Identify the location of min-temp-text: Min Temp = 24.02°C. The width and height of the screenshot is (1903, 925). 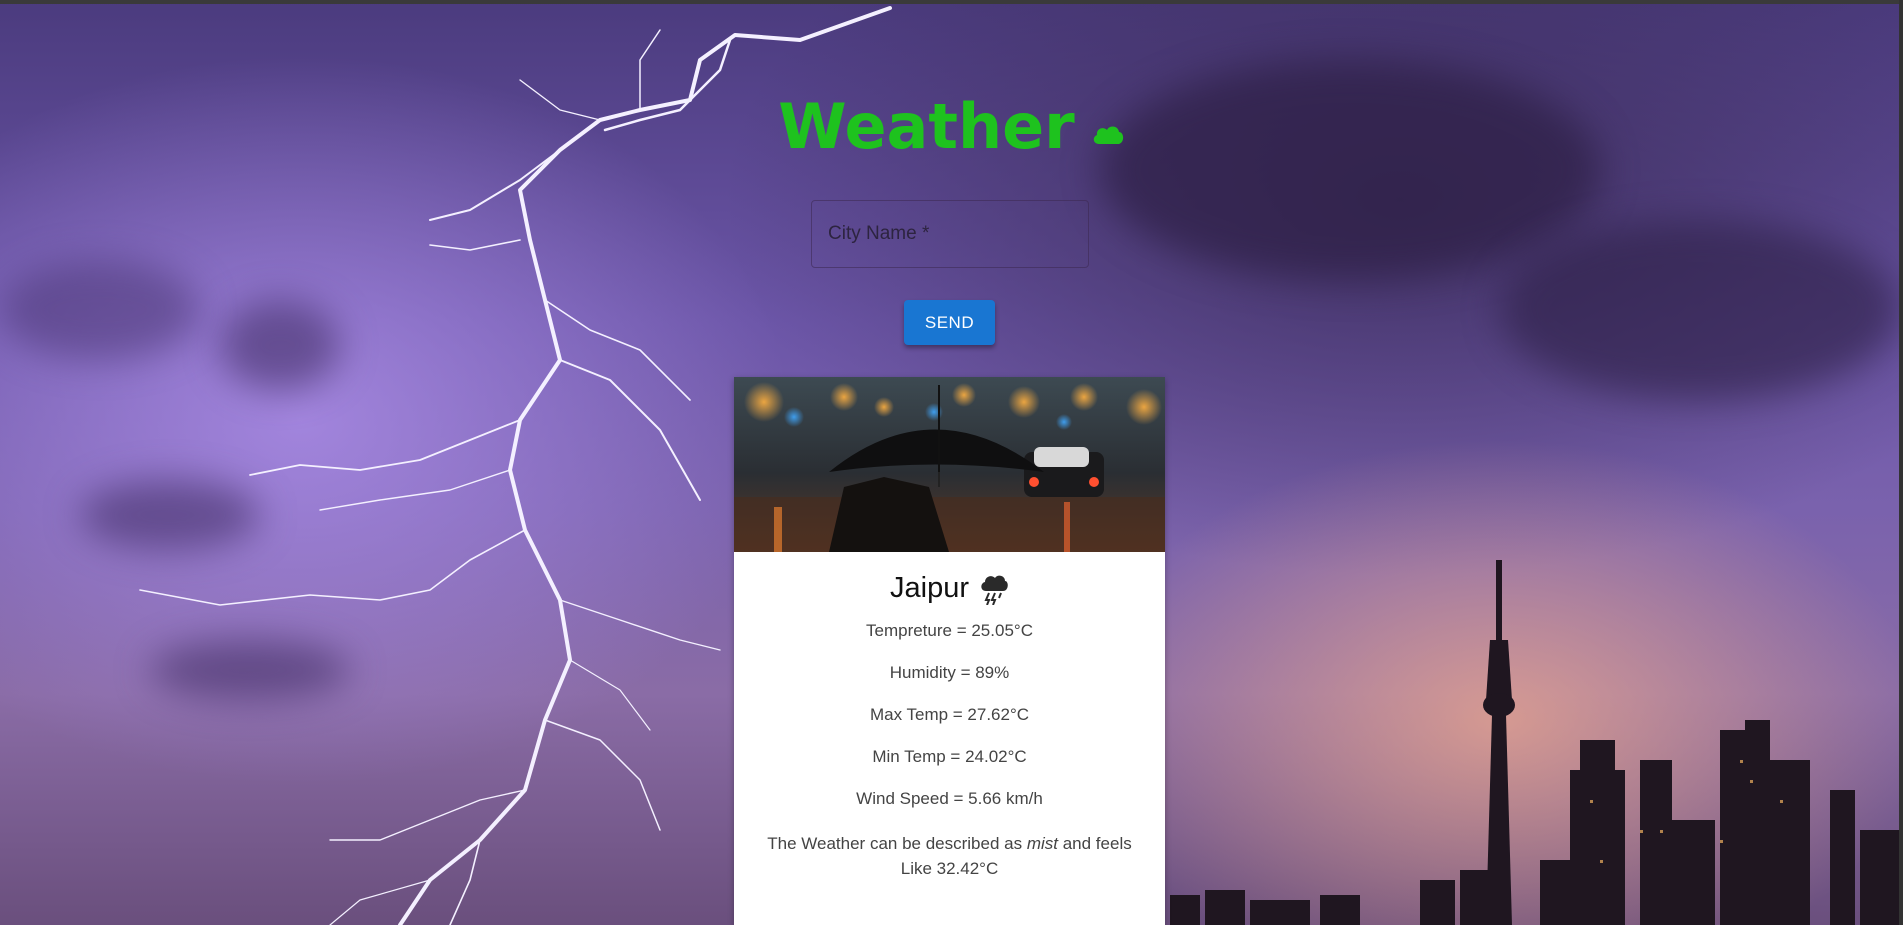
(949, 756).